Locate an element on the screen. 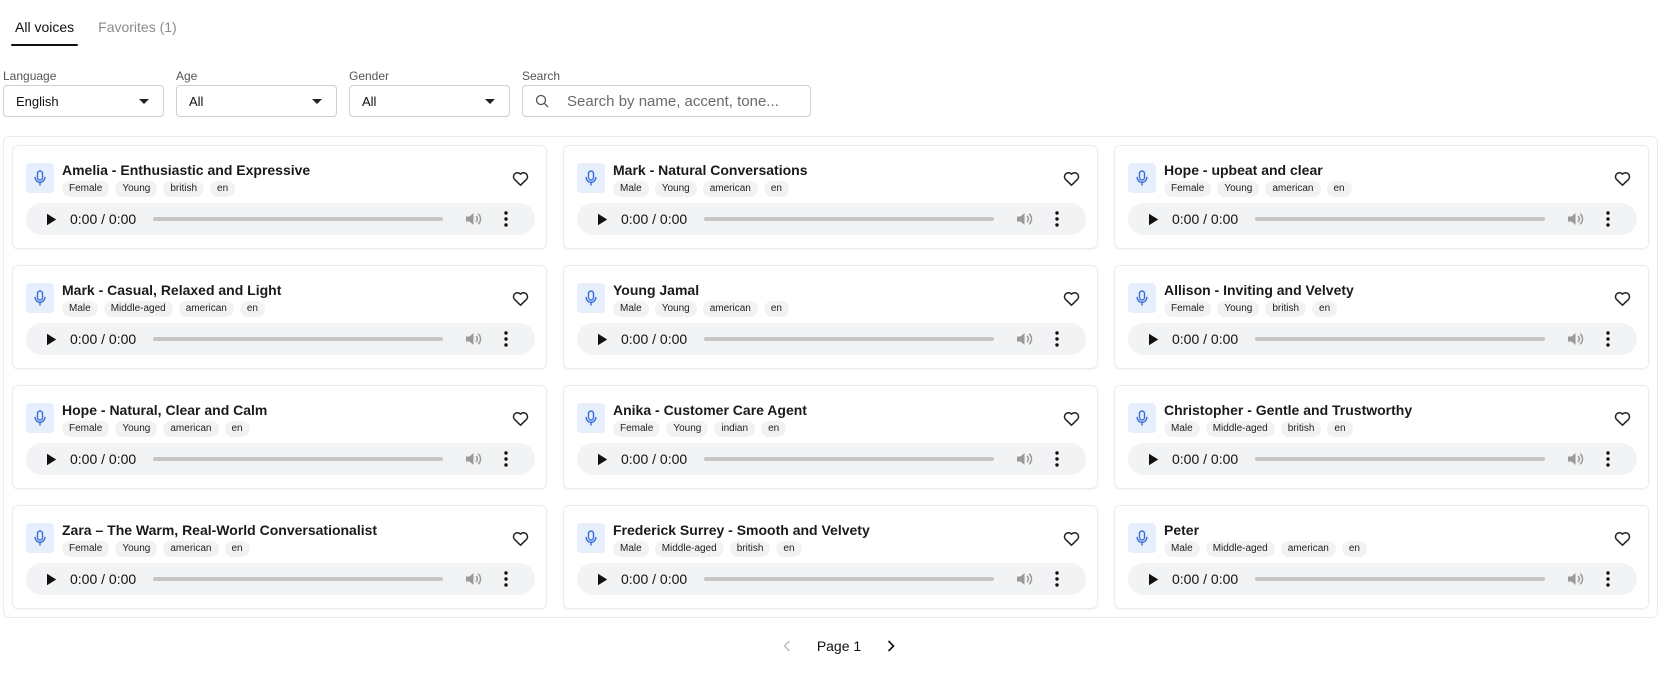 This screenshot has width=1662, height=680. tab-all-voices: All voices is located at coordinates (45, 23).